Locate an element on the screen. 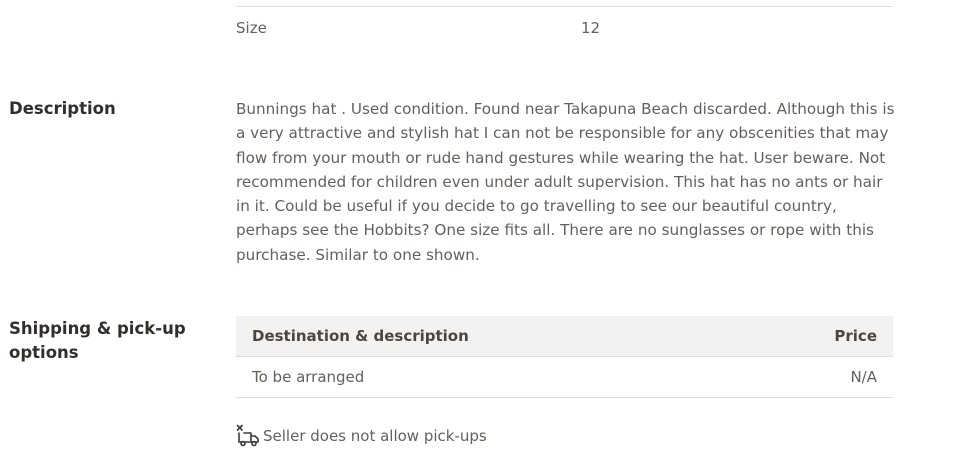  pickup-note-text: Seller does not allow pick-ups is located at coordinates (375, 436).